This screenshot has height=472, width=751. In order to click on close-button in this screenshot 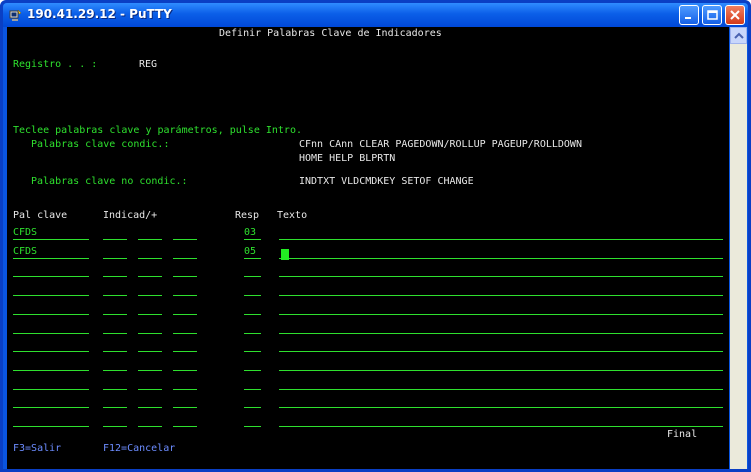, I will do `click(735, 15)`.